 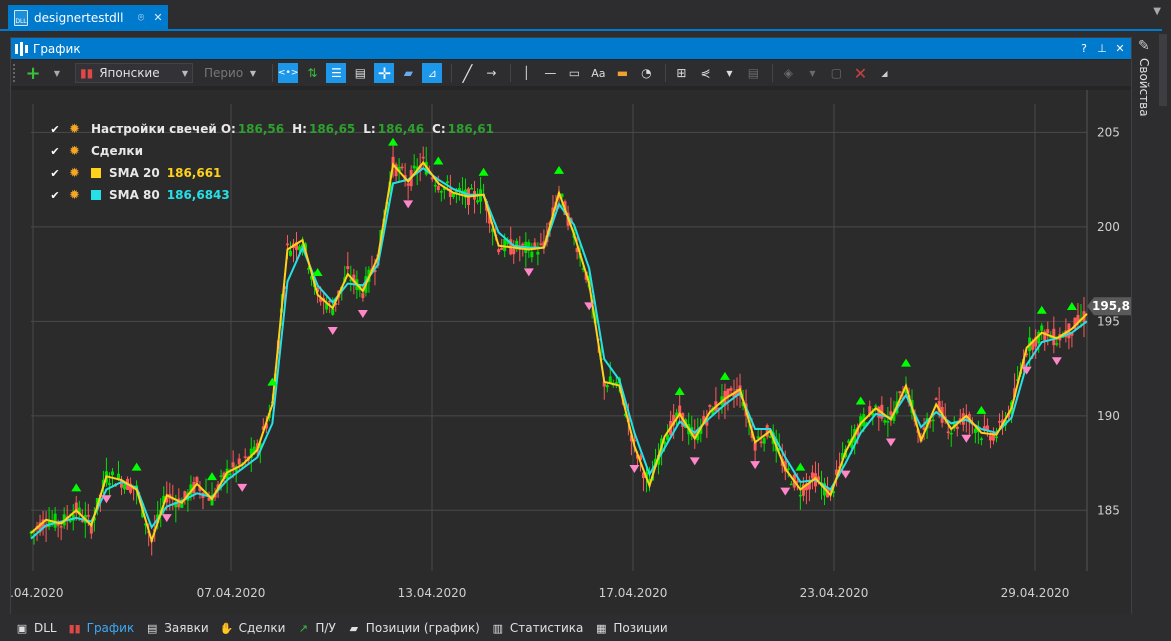 I want to click on tab-label: Заявки, so click(x=186, y=628).